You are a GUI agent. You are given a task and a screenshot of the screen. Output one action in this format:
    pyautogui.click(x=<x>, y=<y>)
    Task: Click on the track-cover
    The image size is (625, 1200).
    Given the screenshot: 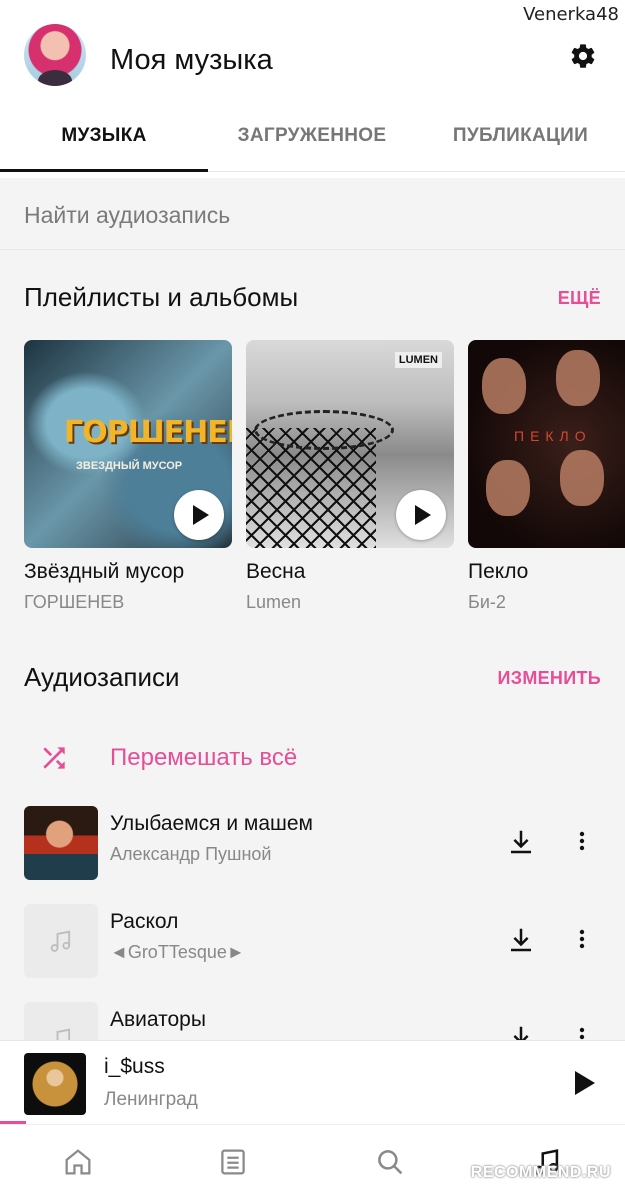 What is the action you would take?
    pyautogui.click(x=61, y=843)
    